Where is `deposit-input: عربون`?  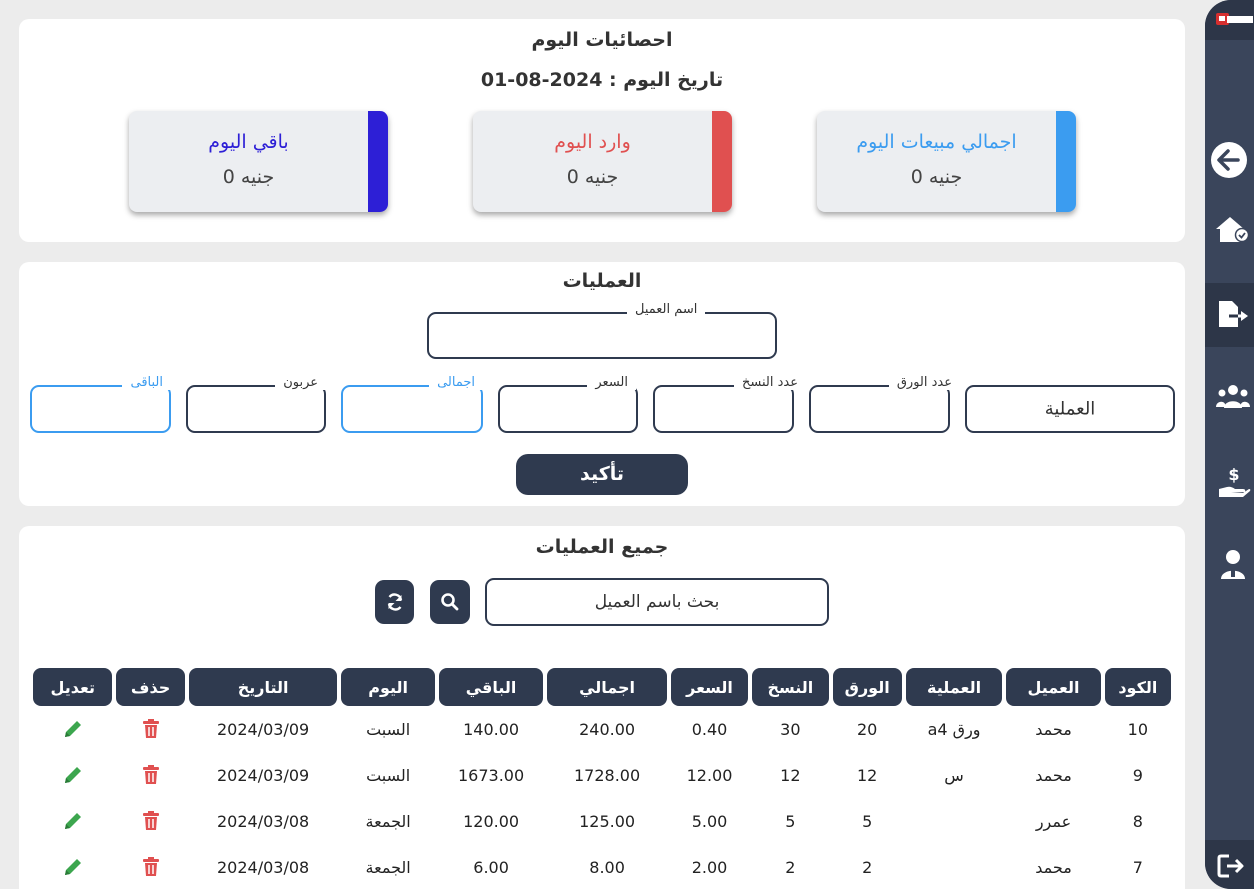 deposit-input: عربون is located at coordinates (256, 404).